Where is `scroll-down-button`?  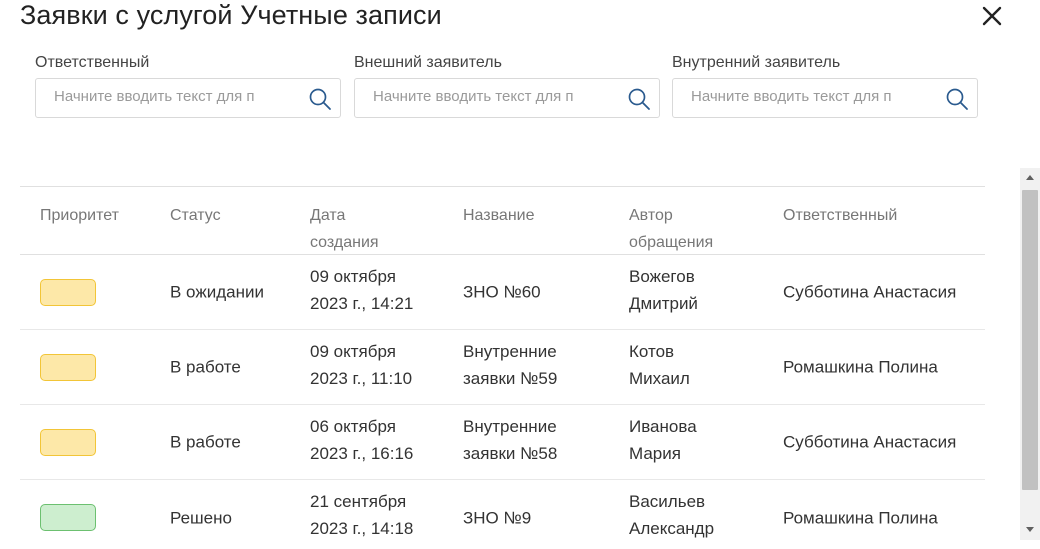 scroll-down-button is located at coordinates (1030, 530).